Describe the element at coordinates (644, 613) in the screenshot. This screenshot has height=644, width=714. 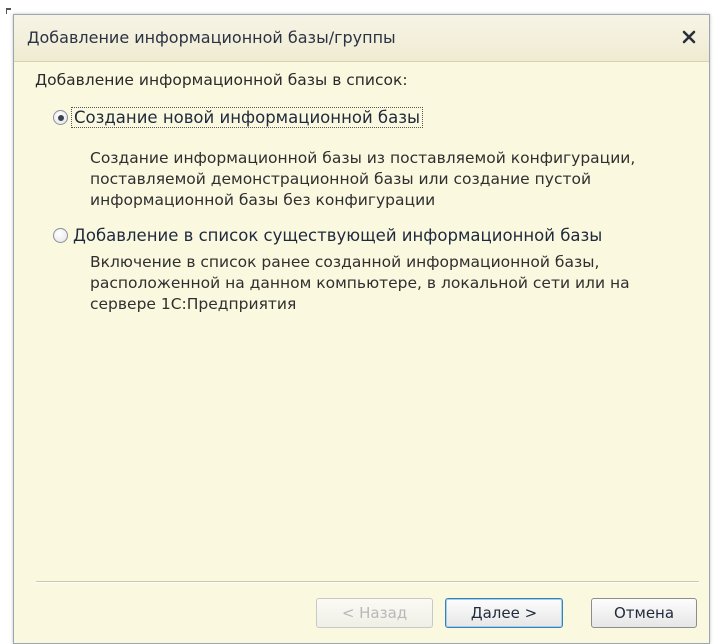
I see `cancel-button: Отмена` at that location.